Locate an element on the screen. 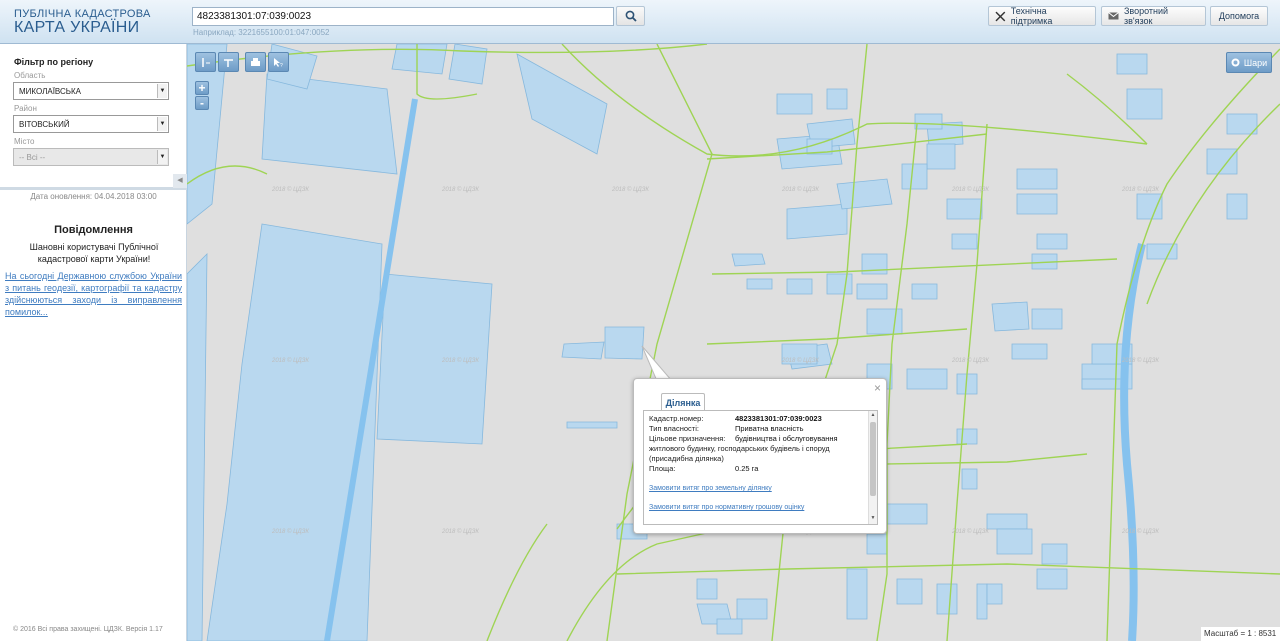  scale-indicator: Масштаб = 1 : 8531 is located at coordinates (1240, 634).